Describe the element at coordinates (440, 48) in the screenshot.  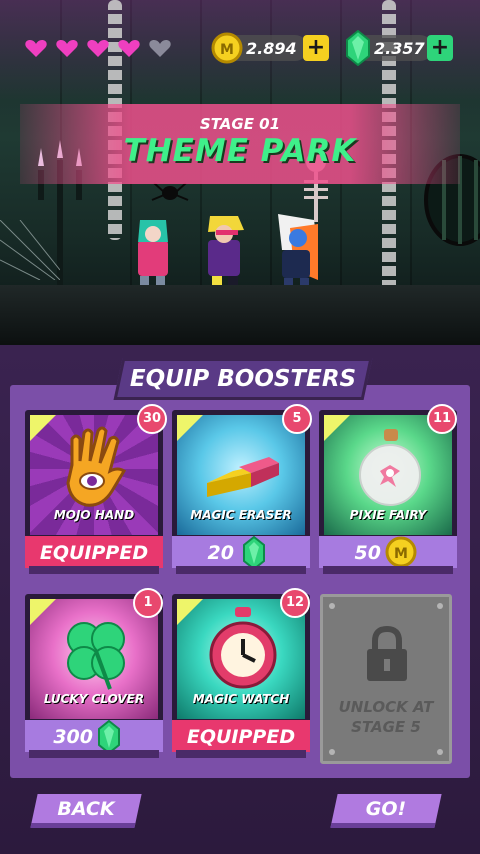
I see `buy-gems-button: +` at that location.